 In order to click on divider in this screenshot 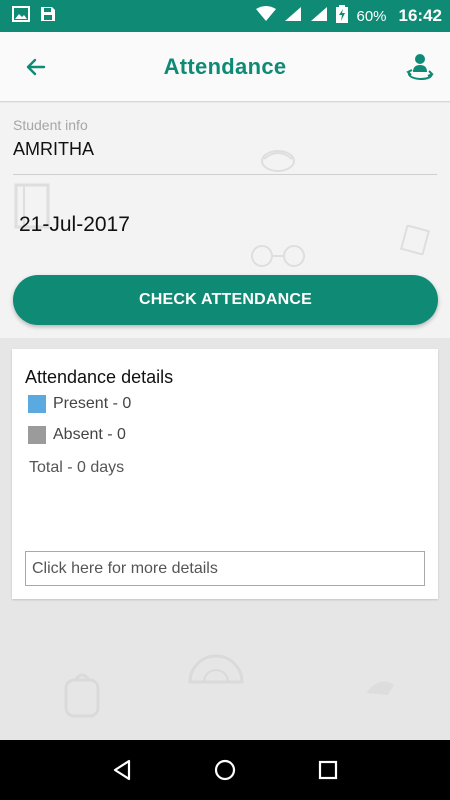, I will do `click(225, 174)`.